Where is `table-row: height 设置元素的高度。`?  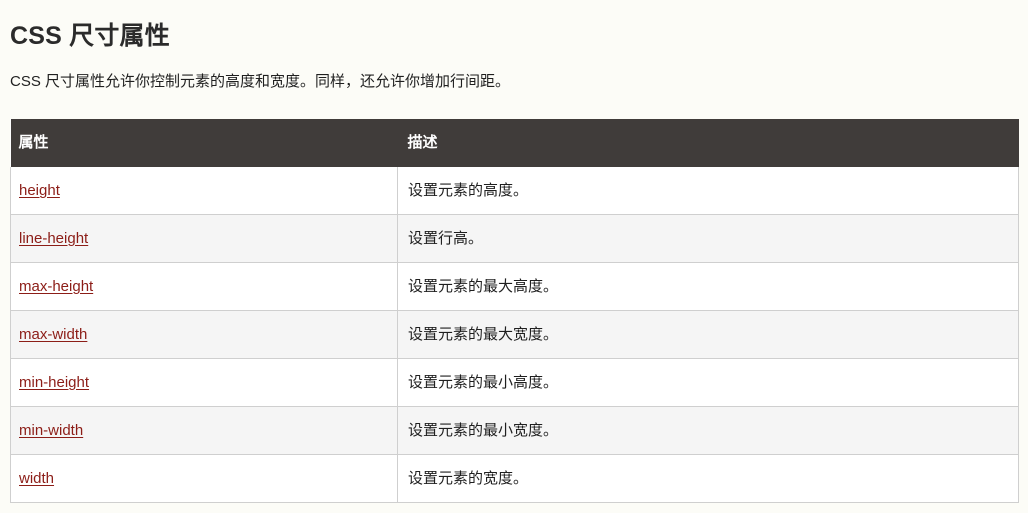 table-row: height 设置元素的高度。 is located at coordinates (514, 191).